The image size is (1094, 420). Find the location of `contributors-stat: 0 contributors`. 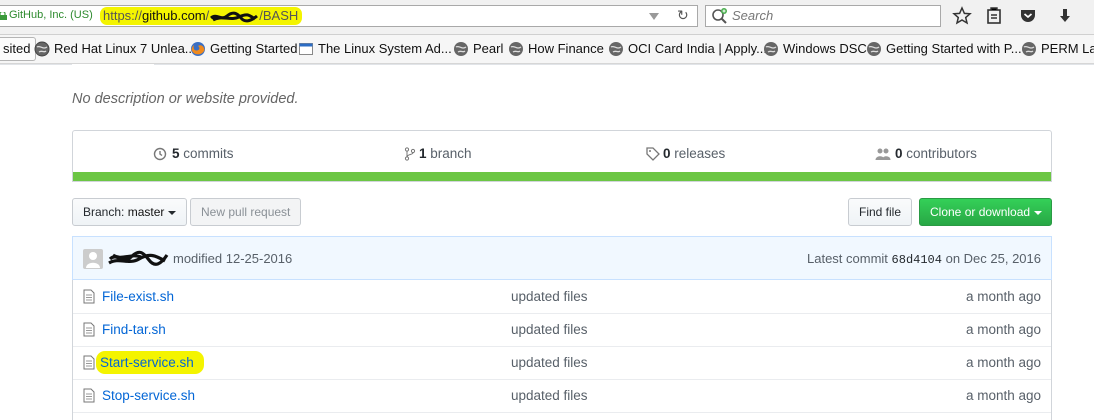

contributors-stat: 0 contributors is located at coordinates (926, 153).